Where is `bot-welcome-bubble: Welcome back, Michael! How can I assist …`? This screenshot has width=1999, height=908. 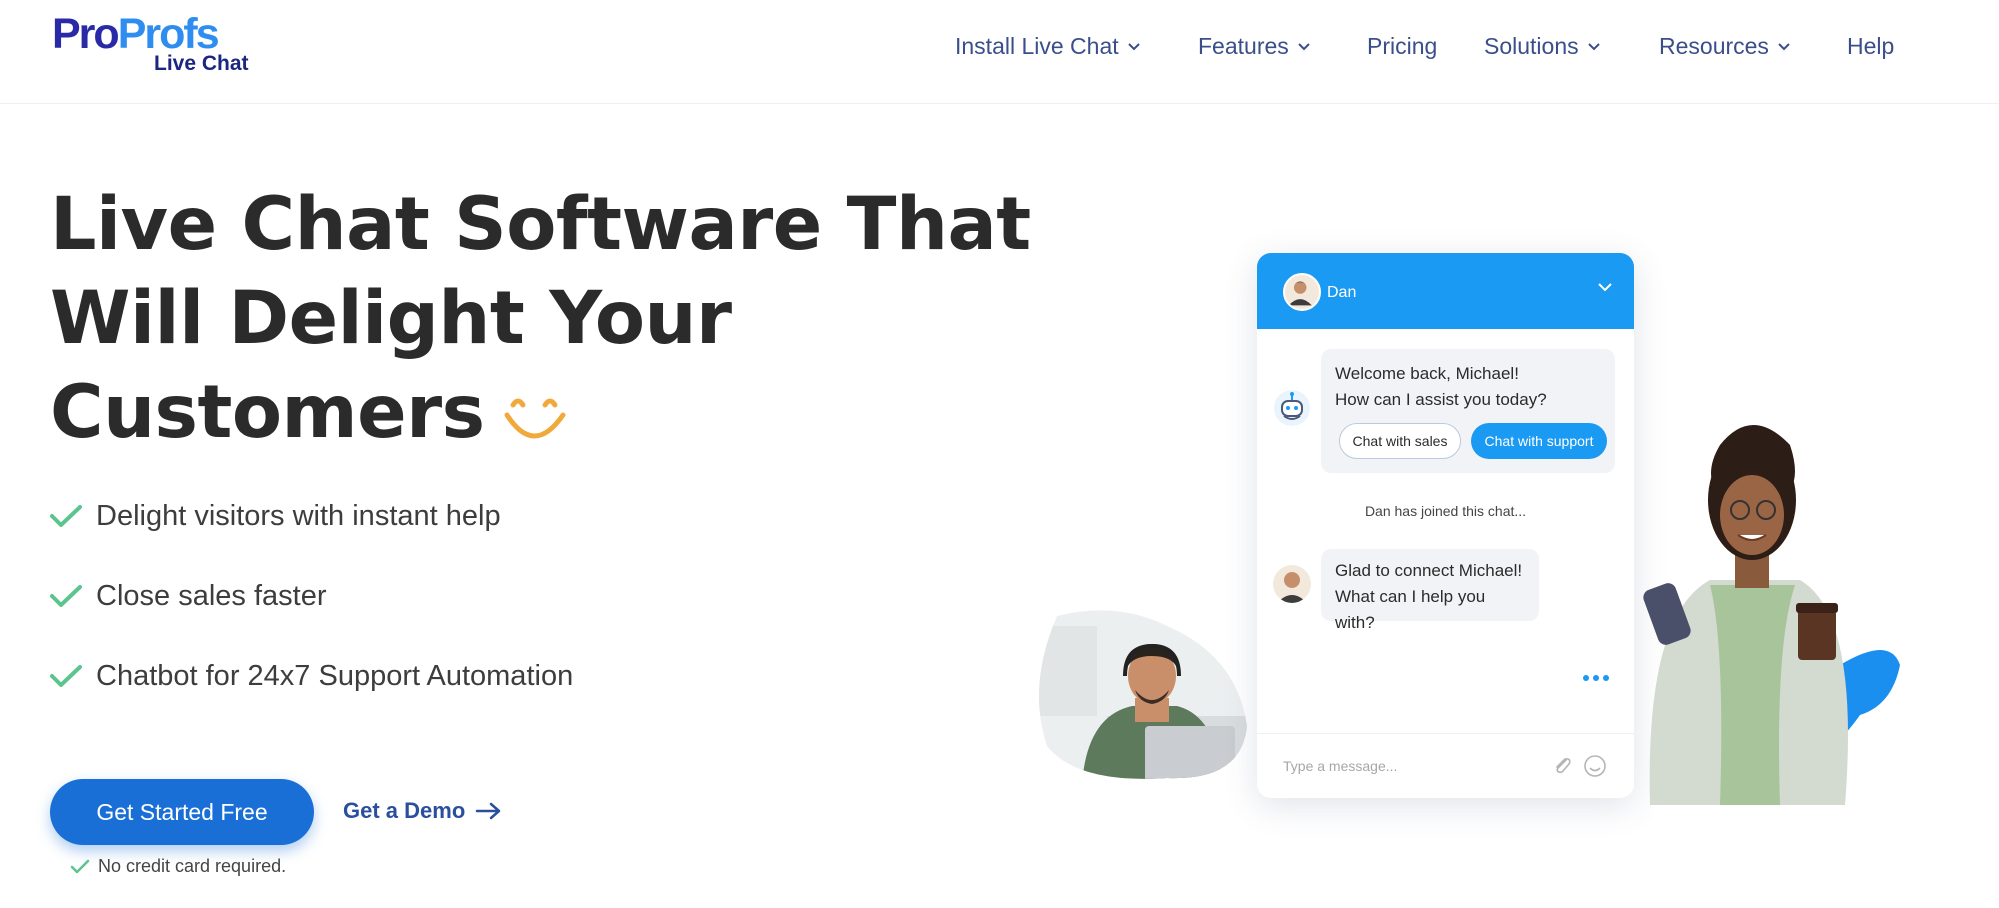 bot-welcome-bubble: Welcome back, Michael! How can I assist … is located at coordinates (1468, 411).